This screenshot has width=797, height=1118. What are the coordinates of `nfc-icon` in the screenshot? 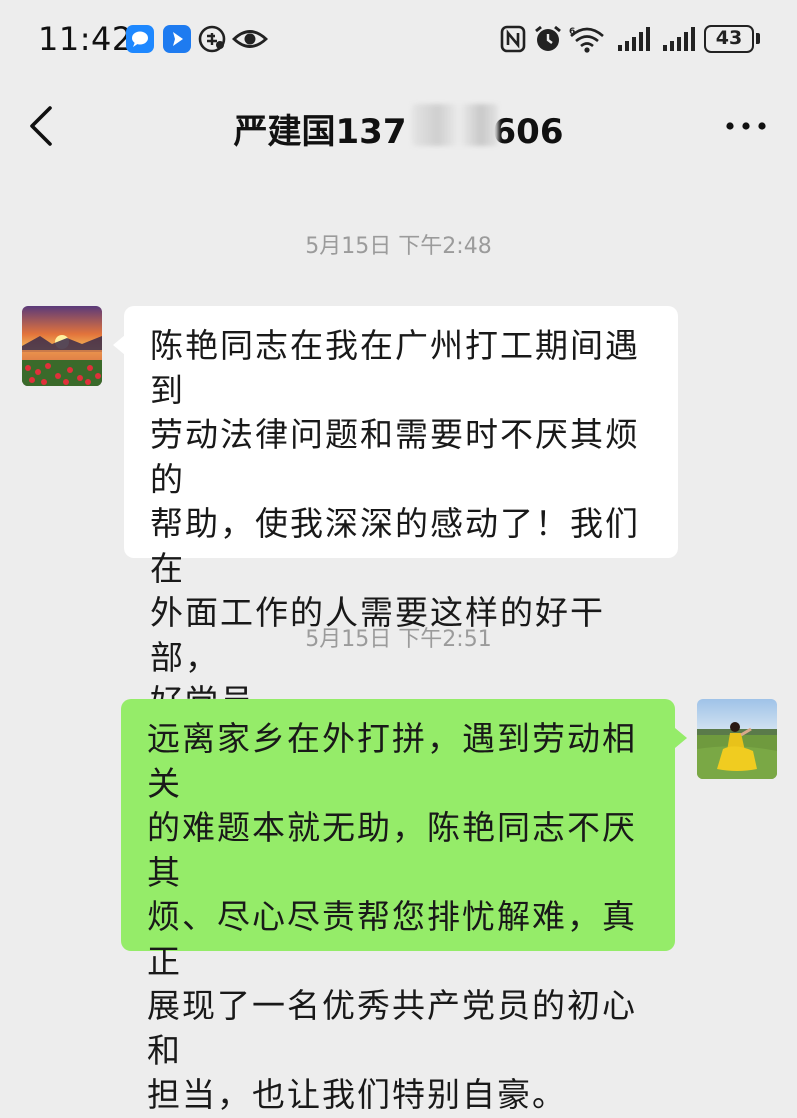 It's located at (513, 39).